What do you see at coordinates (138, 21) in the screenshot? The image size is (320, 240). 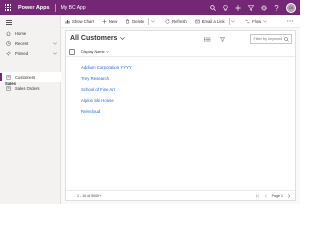 I see `delete-label: Delete` at bounding box center [138, 21].